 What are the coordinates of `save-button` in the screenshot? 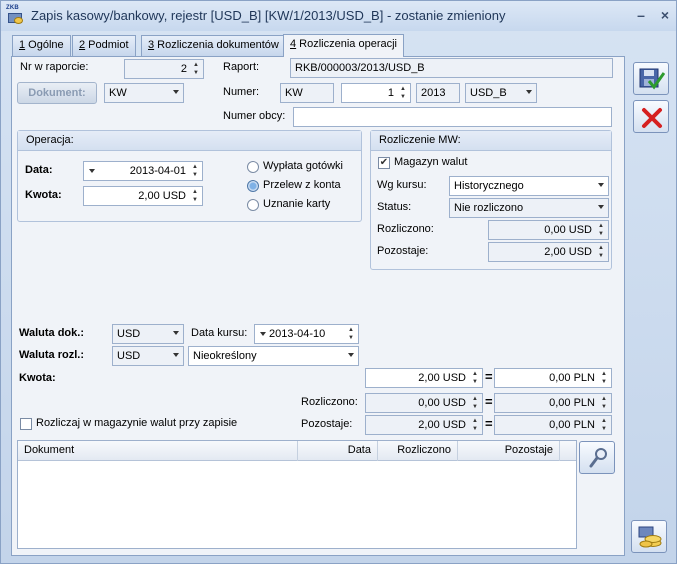 It's located at (651, 78).